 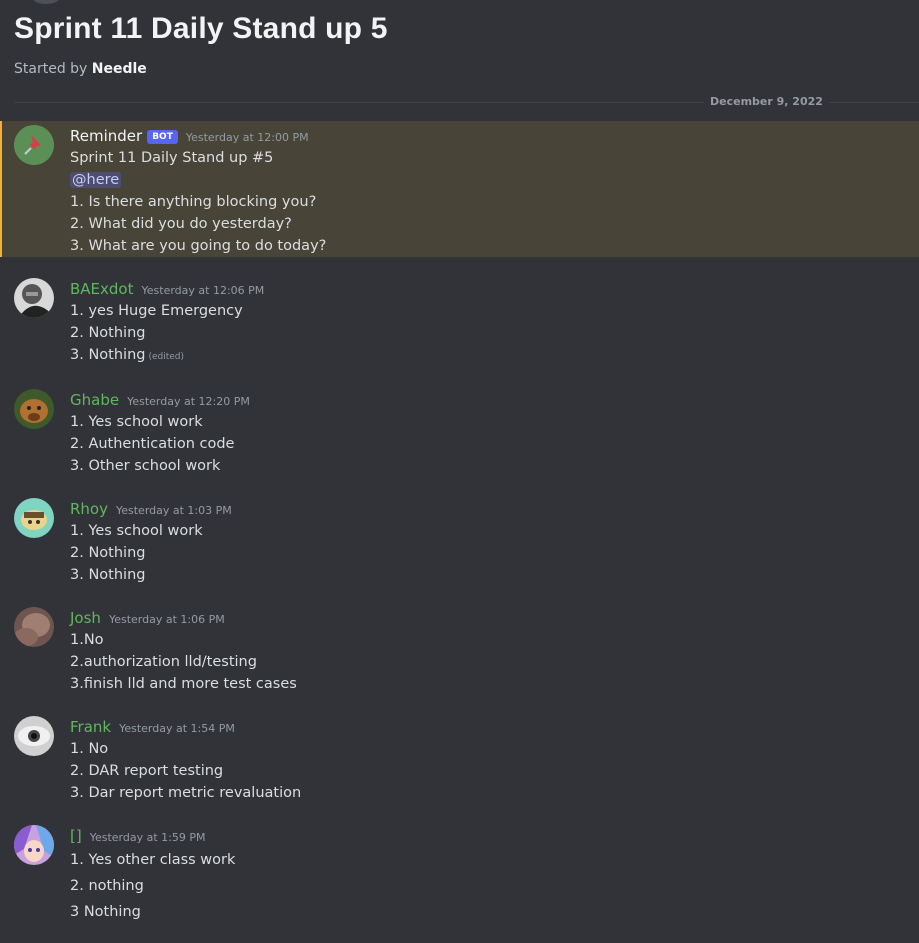 What do you see at coordinates (156, 311) in the screenshot?
I see `message-line: 1. yes Huge Emergency` at bounding box center [156, 311].